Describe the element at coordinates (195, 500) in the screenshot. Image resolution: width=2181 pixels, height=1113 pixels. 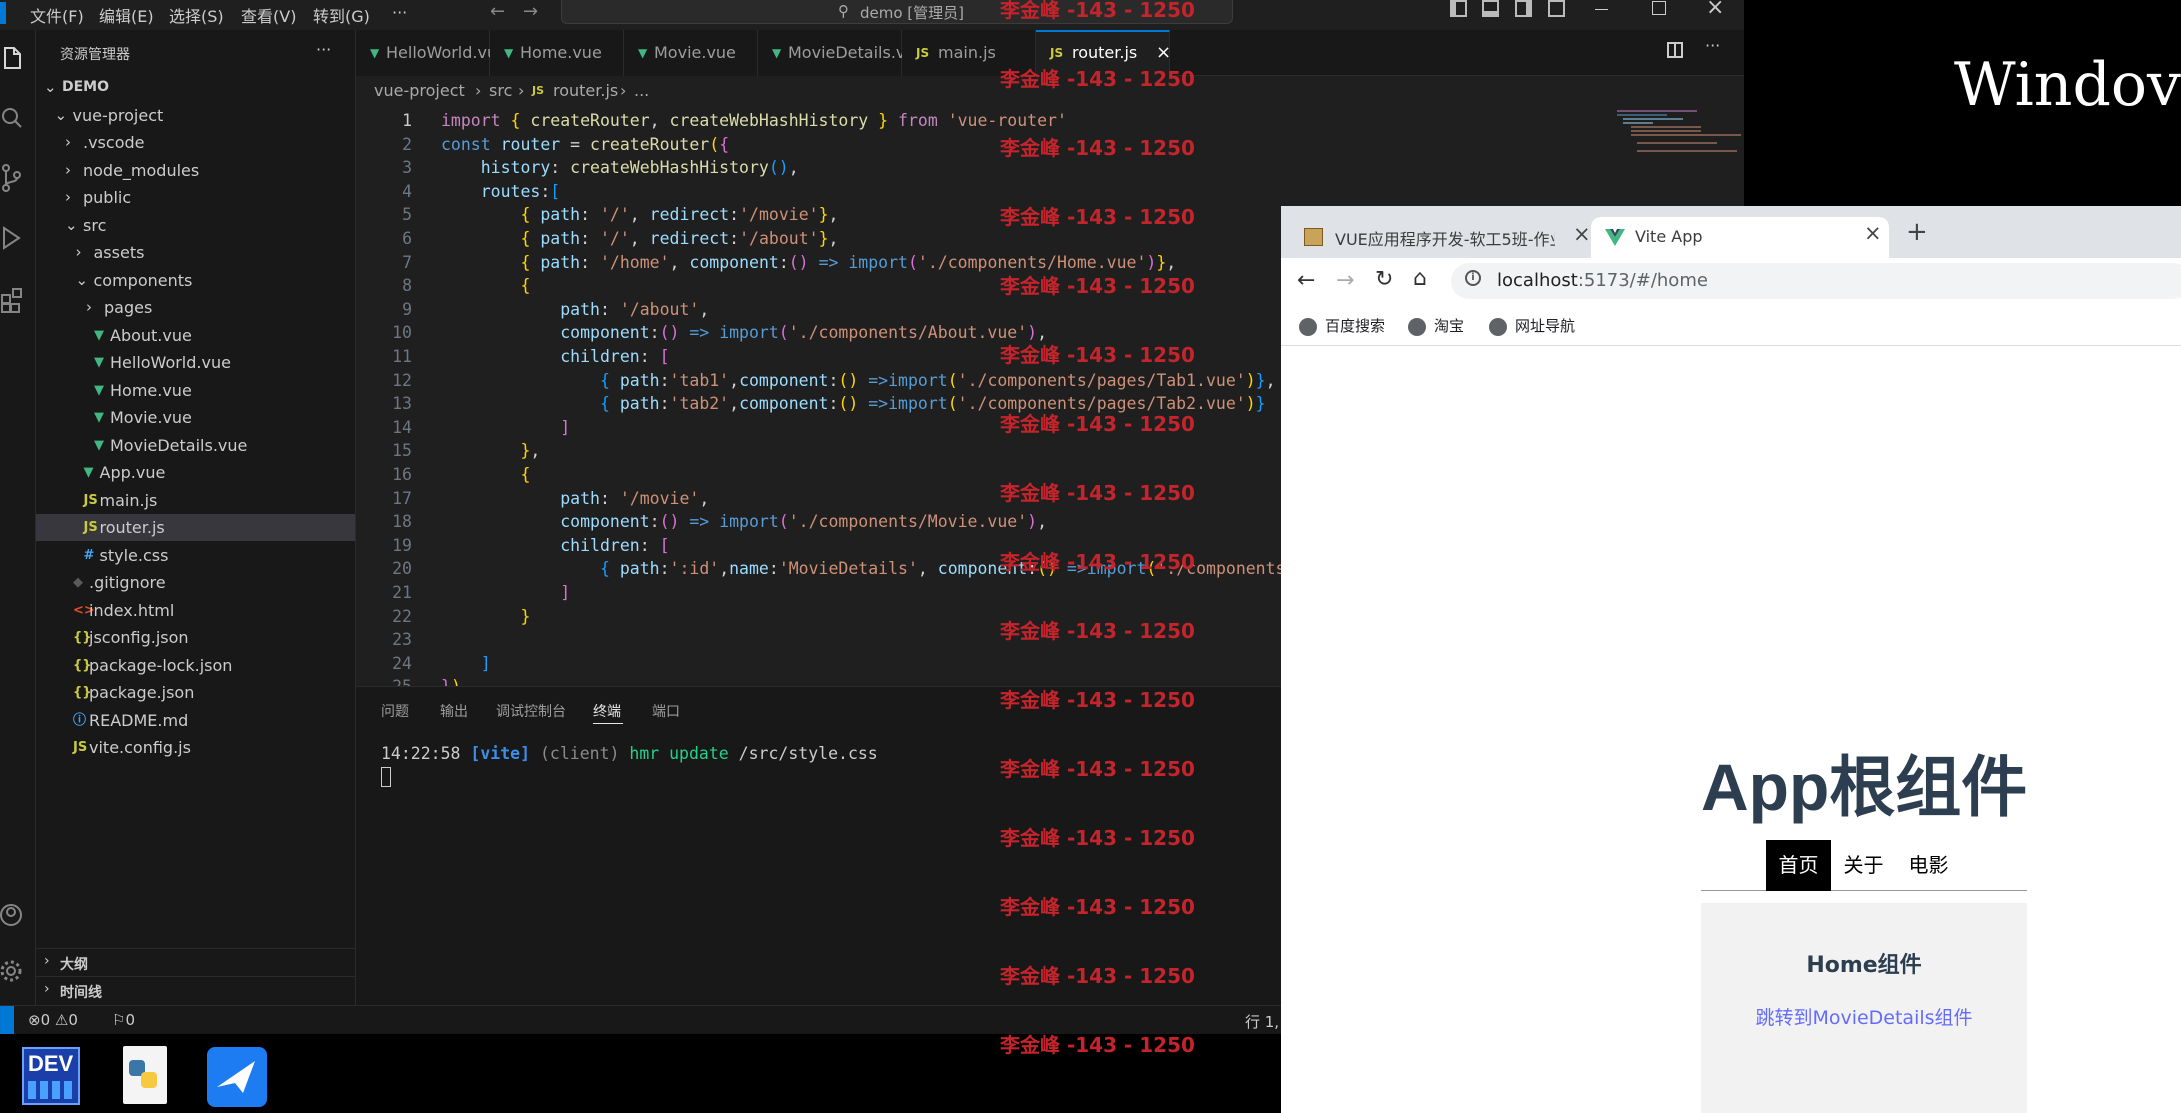
I see `tree-item: JS main.js` at that location.